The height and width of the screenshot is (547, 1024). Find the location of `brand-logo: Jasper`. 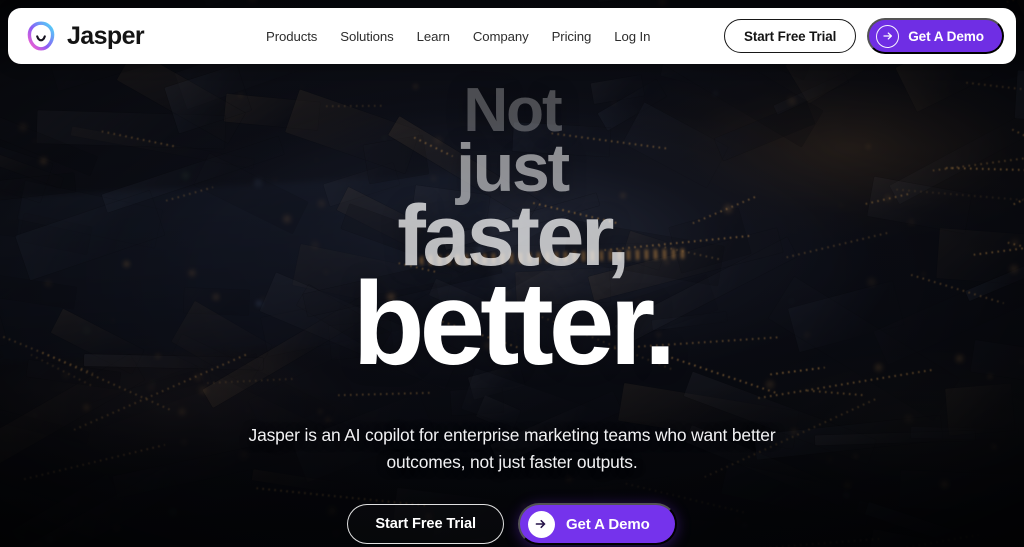

brand-logo: Jasper is located at coordinates (85, 36).